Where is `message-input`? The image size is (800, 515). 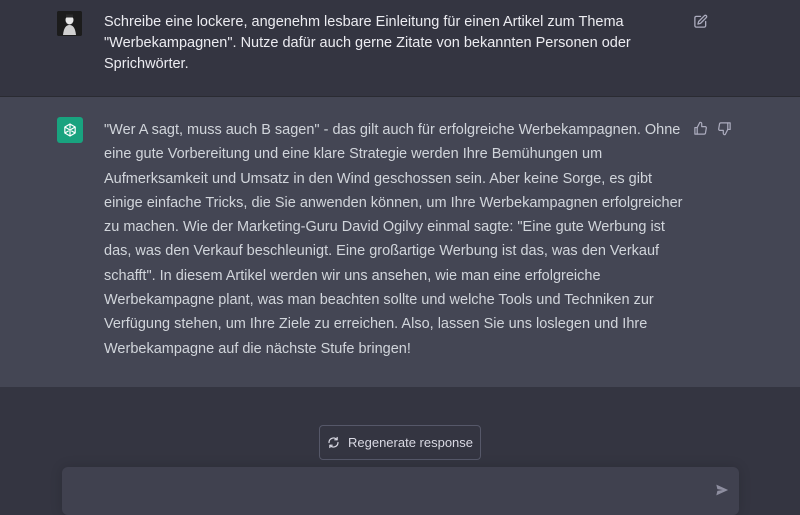 message-input is located at coordinates (400, 491).